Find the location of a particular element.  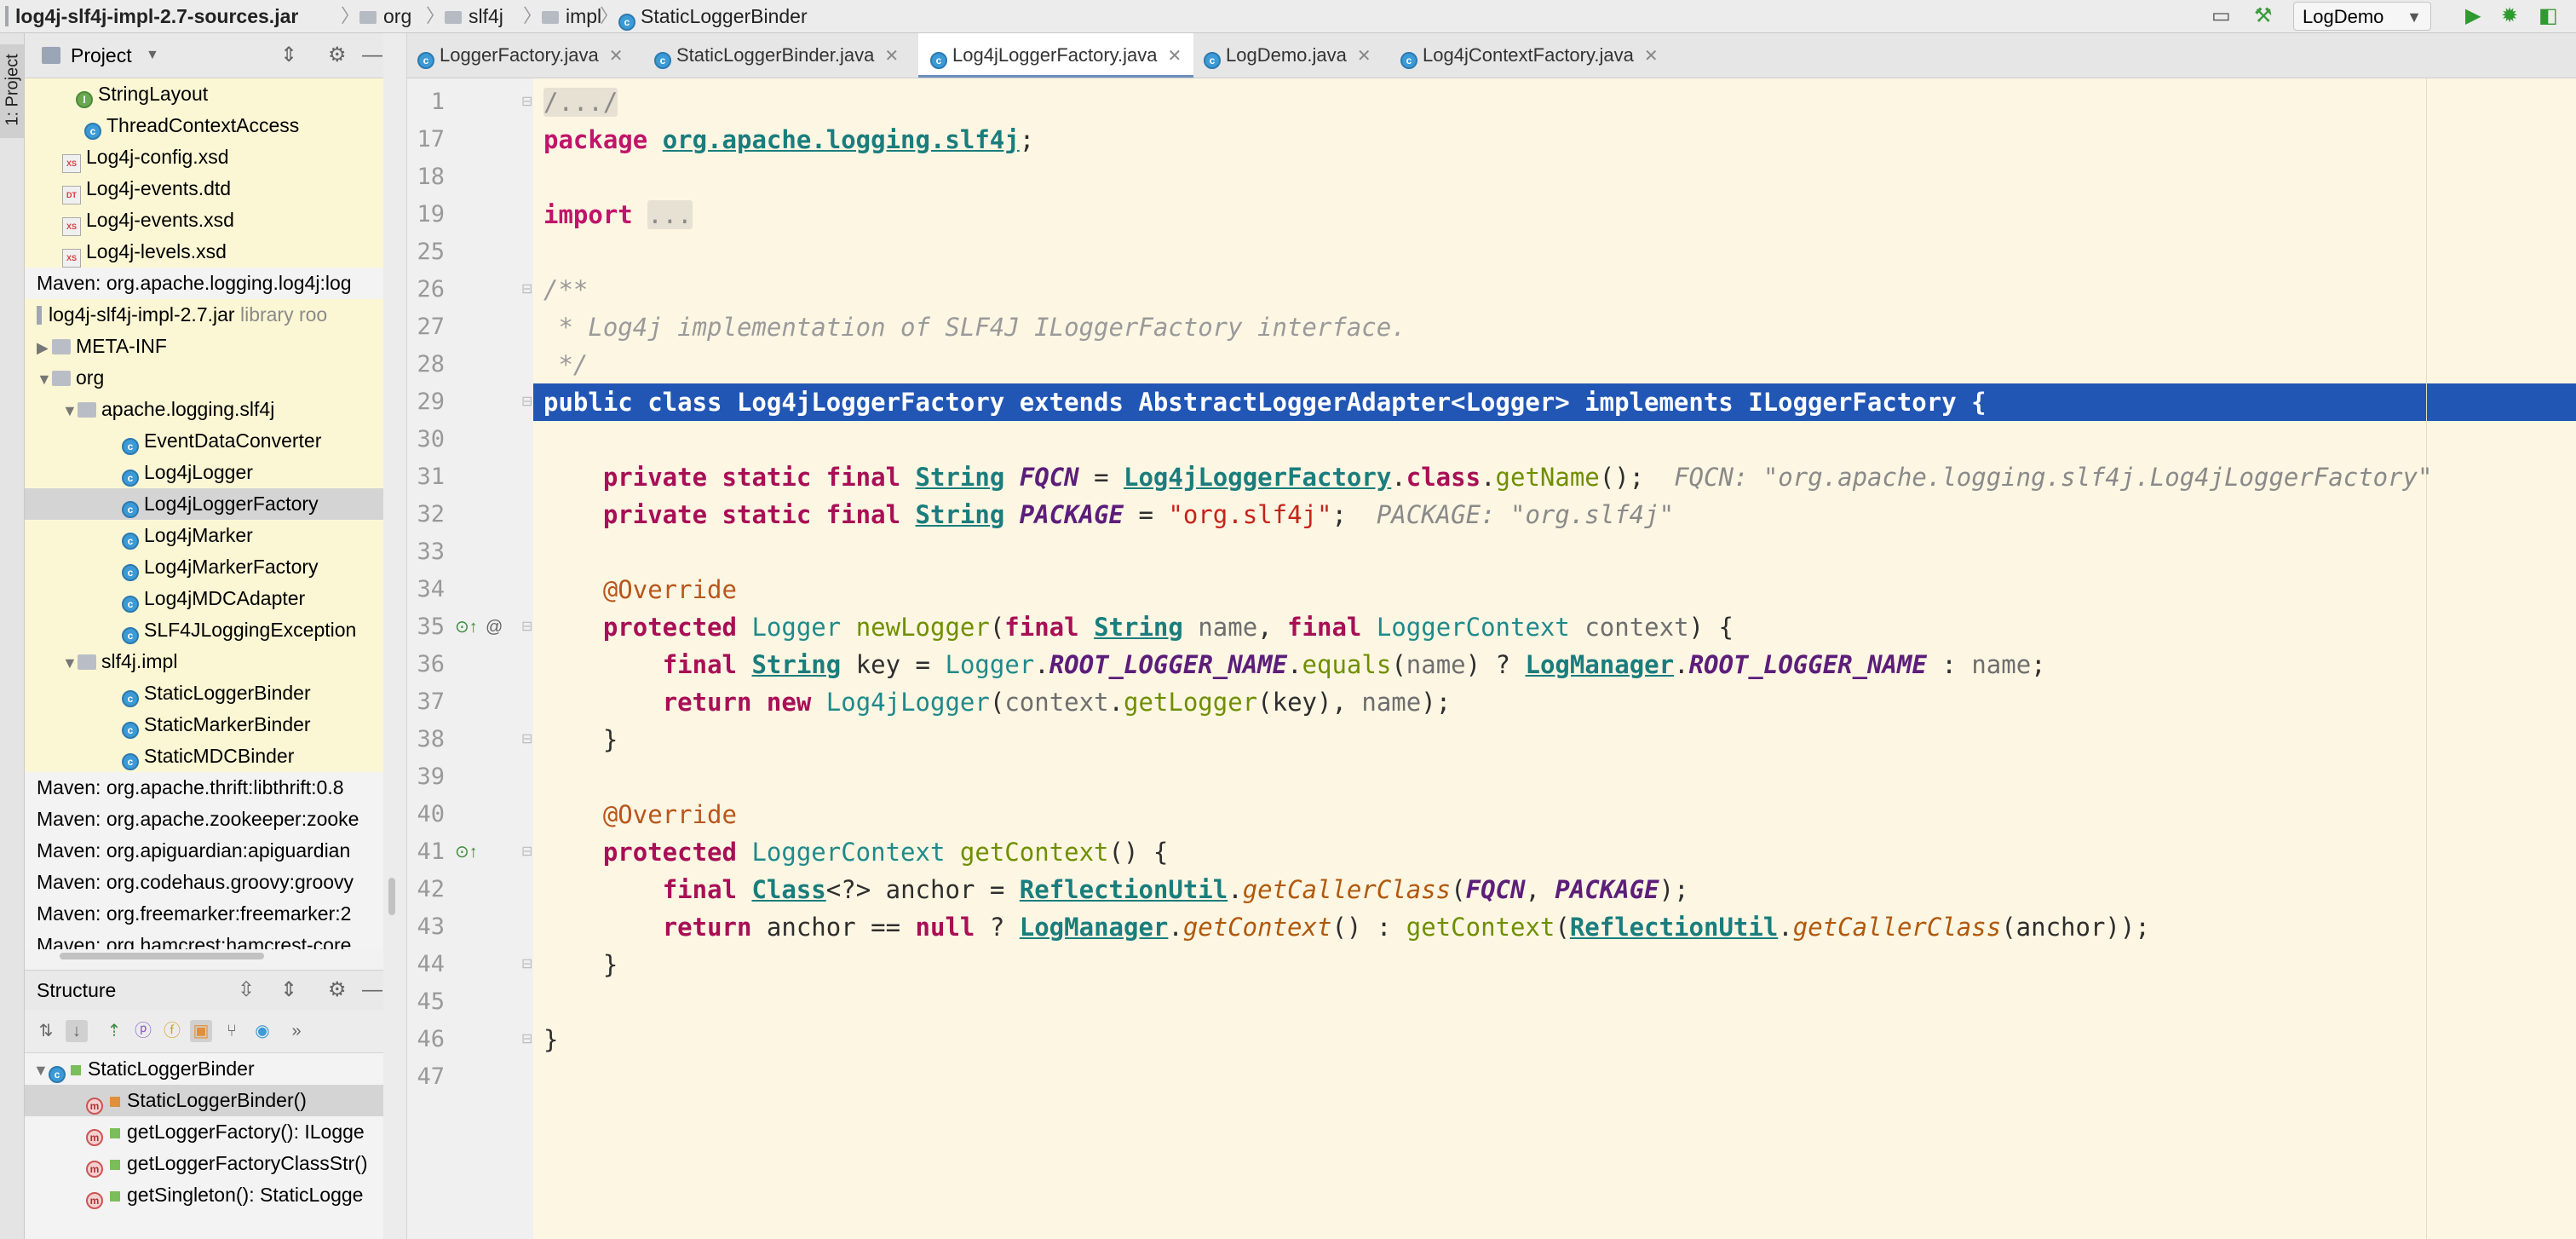

tree-item: ▼ slf4j.impl is located at coordinates (204, 661).